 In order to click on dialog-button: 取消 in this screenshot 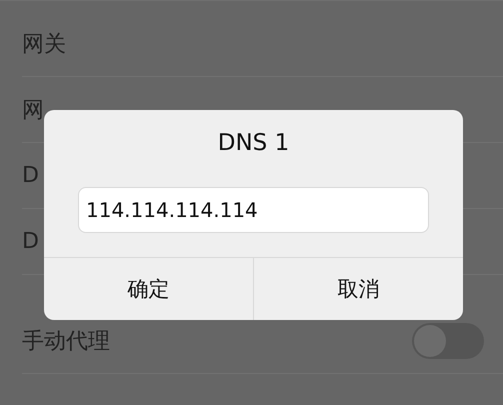, I will do `click(358, 289)`.